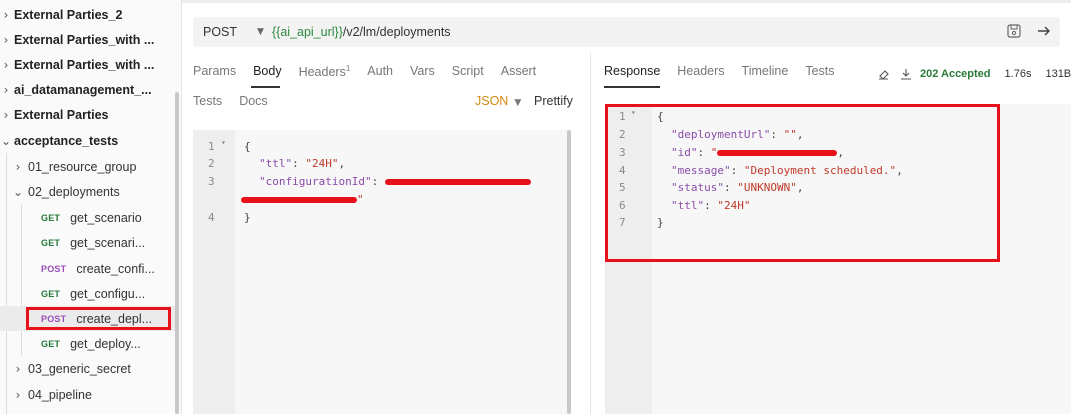 Image resolution: width=1071 pixels, height=414 pixels. Describe the element at coordinates (322, 163) in the screenshot. I see `json-value: "24H"` at that location.